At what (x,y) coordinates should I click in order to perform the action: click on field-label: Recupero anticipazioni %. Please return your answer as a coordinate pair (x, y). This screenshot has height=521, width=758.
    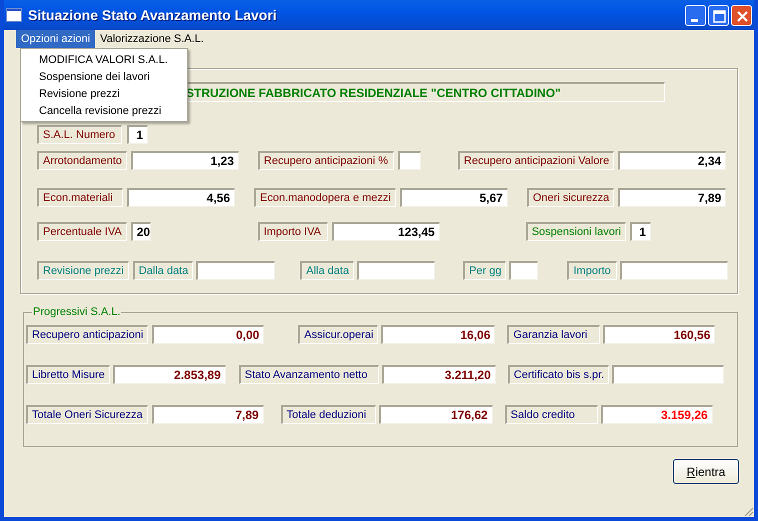
    Looking at the image, I should click on (326, 160).